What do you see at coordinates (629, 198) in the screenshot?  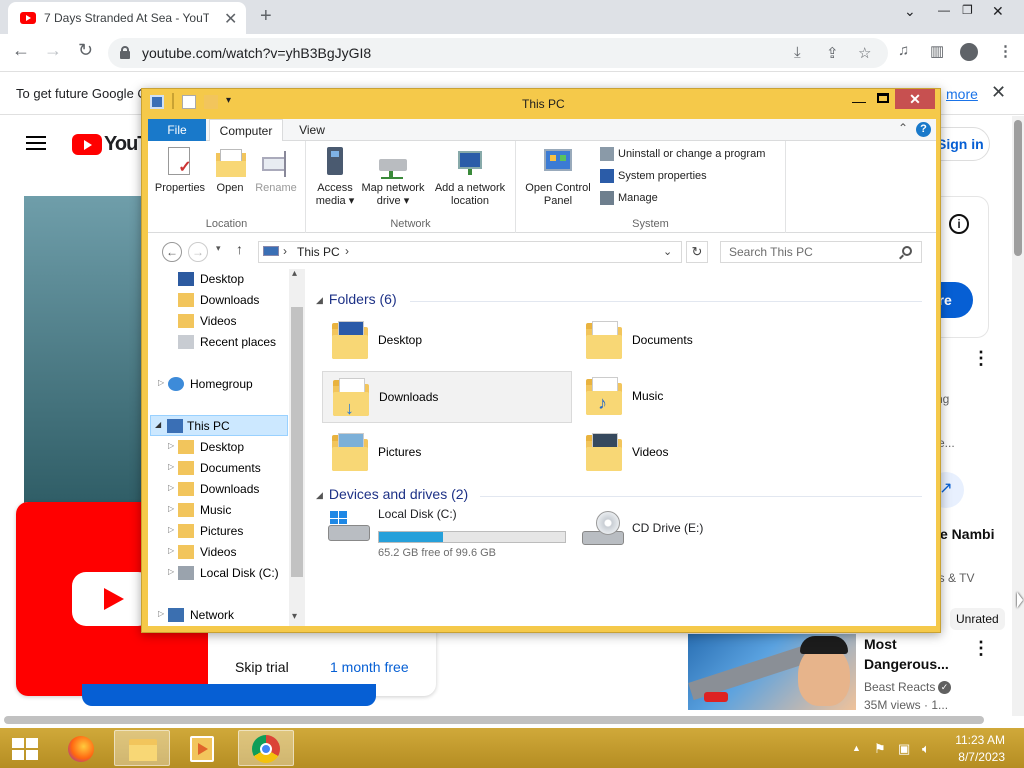 I see `manage-button: Manage` at bounding box center [629, 198].